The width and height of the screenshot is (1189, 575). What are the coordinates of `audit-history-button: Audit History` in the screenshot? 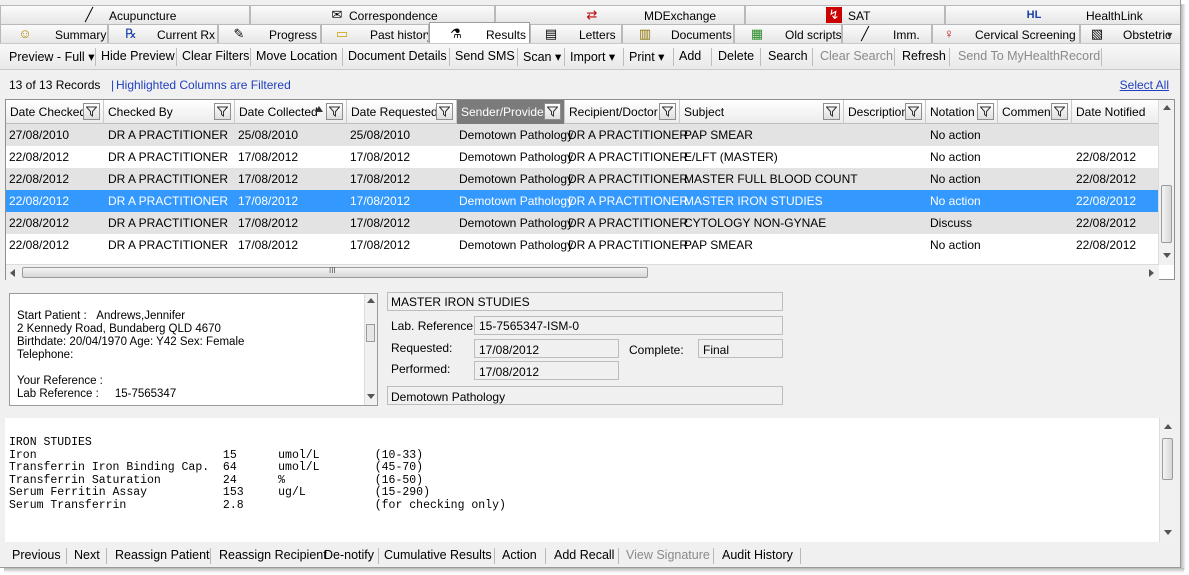 It's located at (757, 555).